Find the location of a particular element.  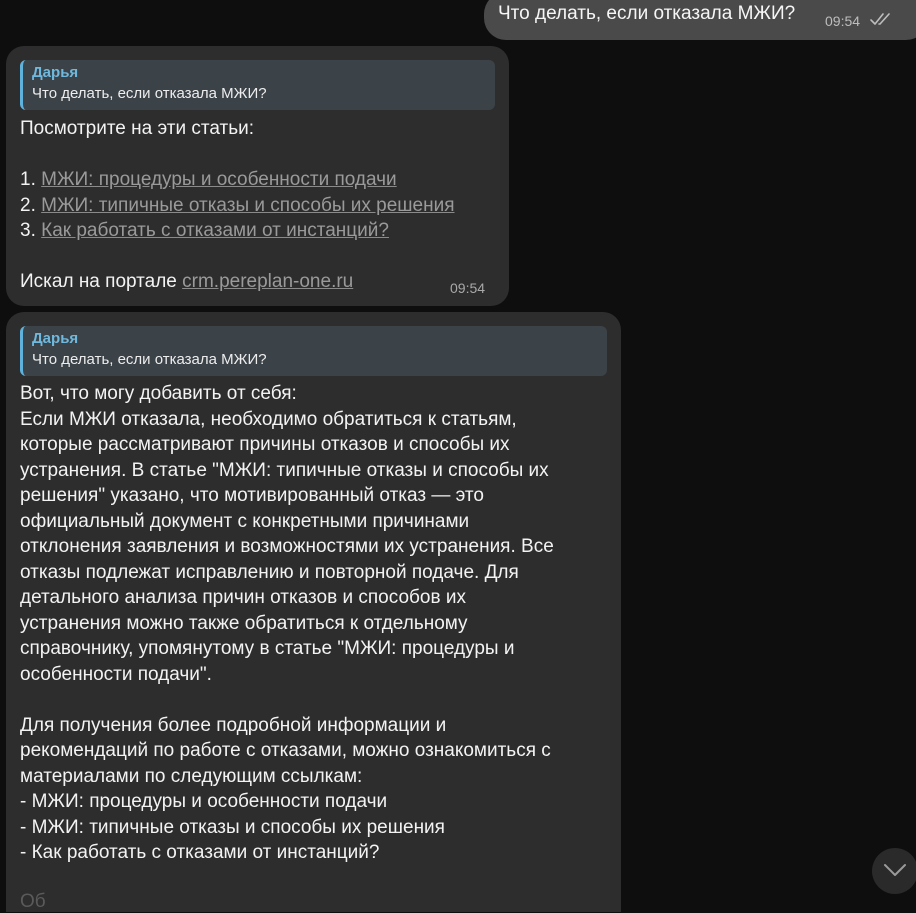

article-item: 3. Как работать с отказами от инстанций? is located at coordinates (255, 231).